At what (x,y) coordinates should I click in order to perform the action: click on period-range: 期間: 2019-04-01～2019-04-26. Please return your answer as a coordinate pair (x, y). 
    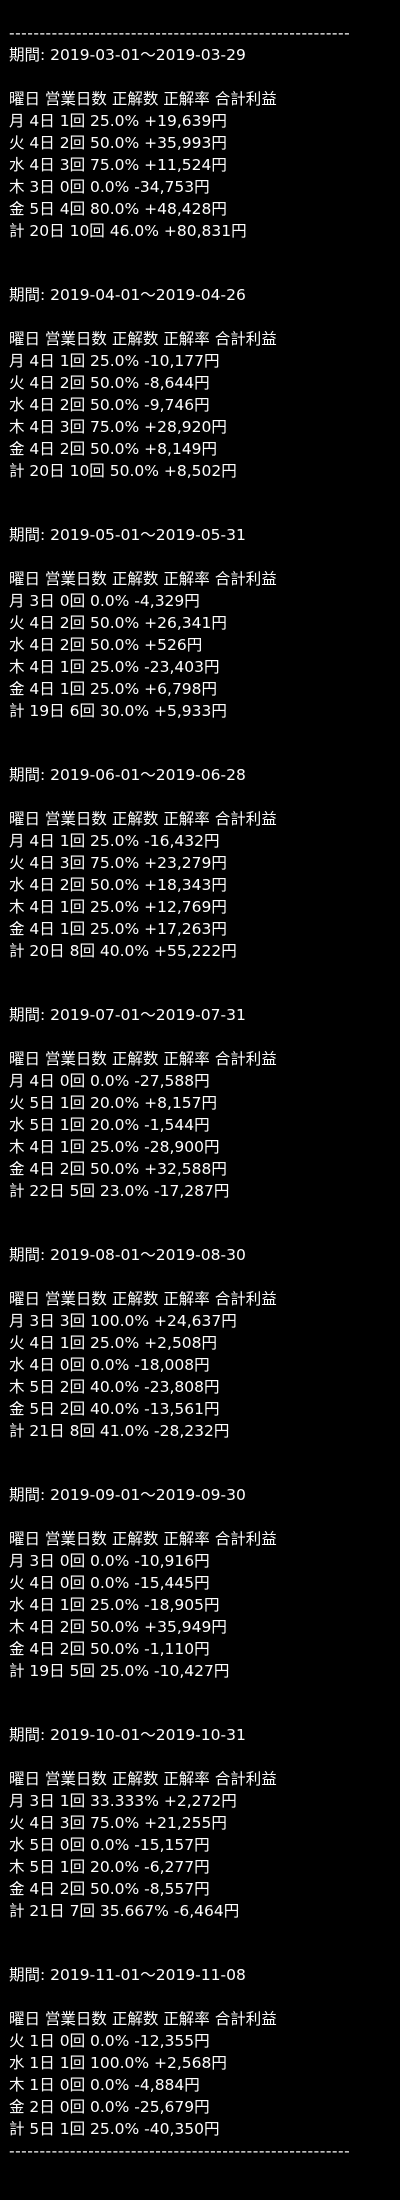
    Looking at the image, I should click on (127, 295).